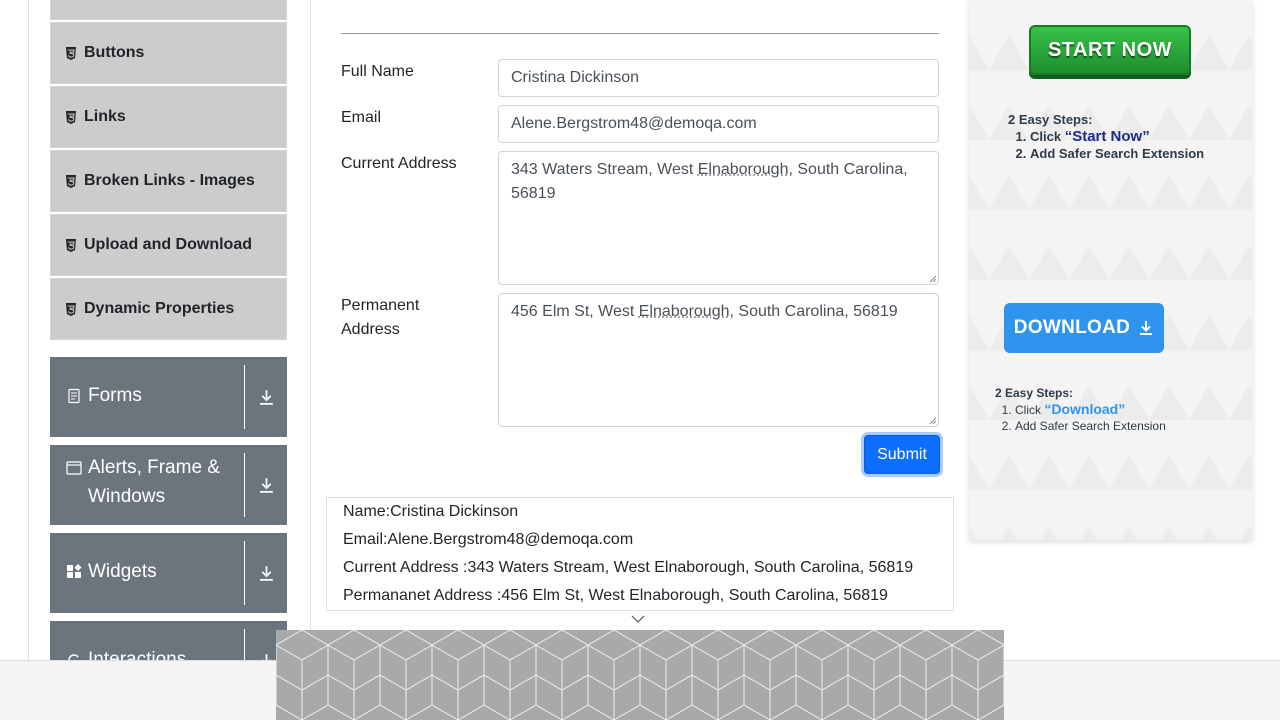 This screenshot has width=1280, height=720. What do you see at coordinates (74, 571) in the screenshot?
I see `widgets-icon` at bounding box center [74, 571].